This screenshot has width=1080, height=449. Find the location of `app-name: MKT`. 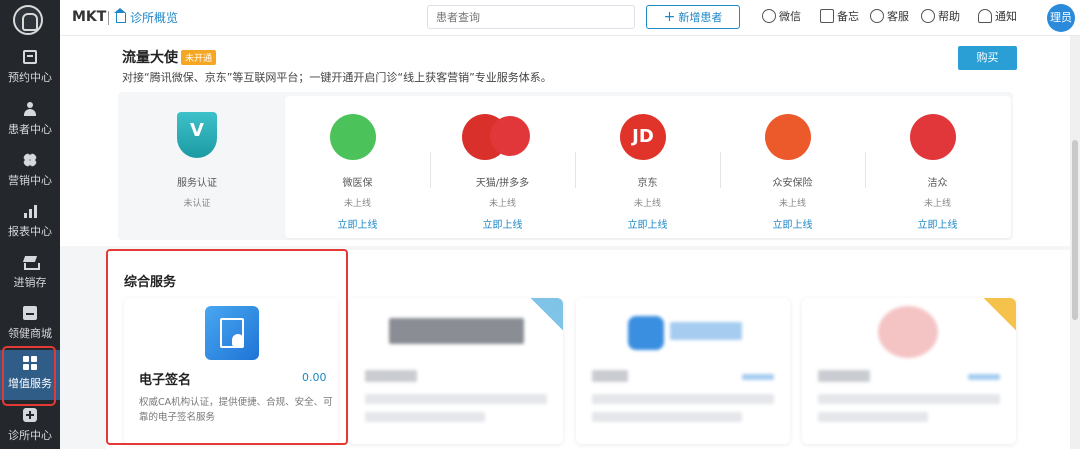

app-name: MKT is located at coordinates (89, 17).